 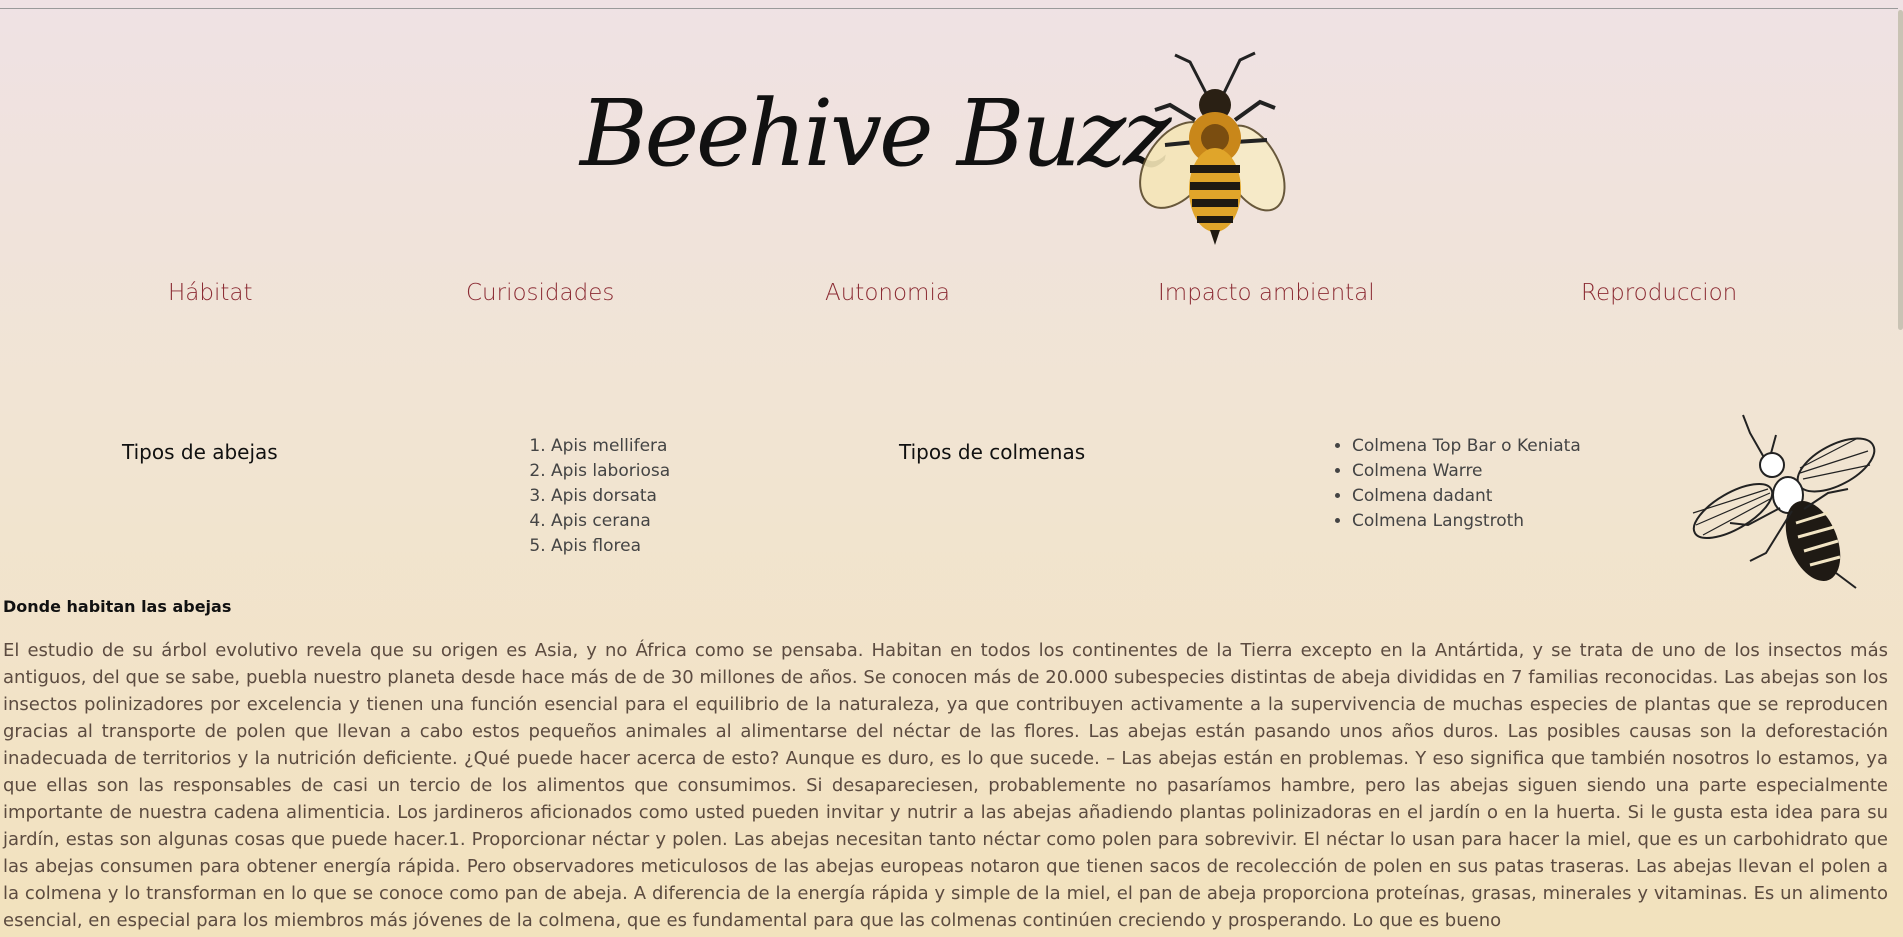 What do you see at coordinates (610, 546) in the screenshot?
I see `list-item: Apis florea` at bounding box center [610, 546].